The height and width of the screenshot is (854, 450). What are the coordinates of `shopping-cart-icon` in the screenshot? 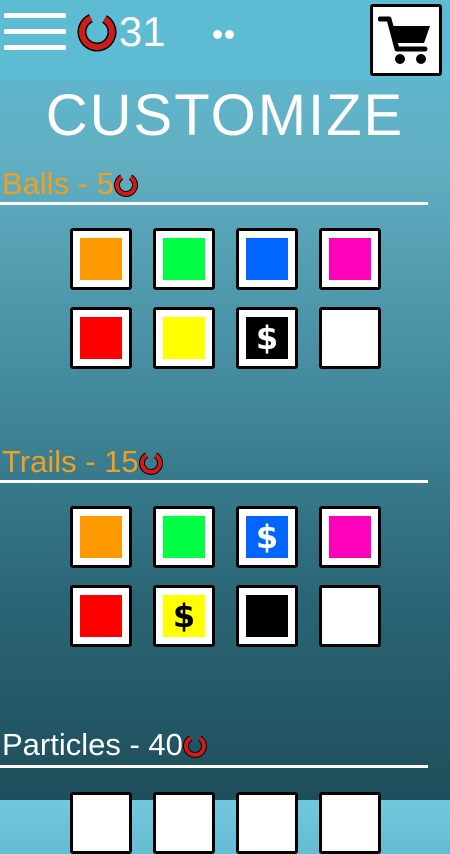 It's located at (404, 40).